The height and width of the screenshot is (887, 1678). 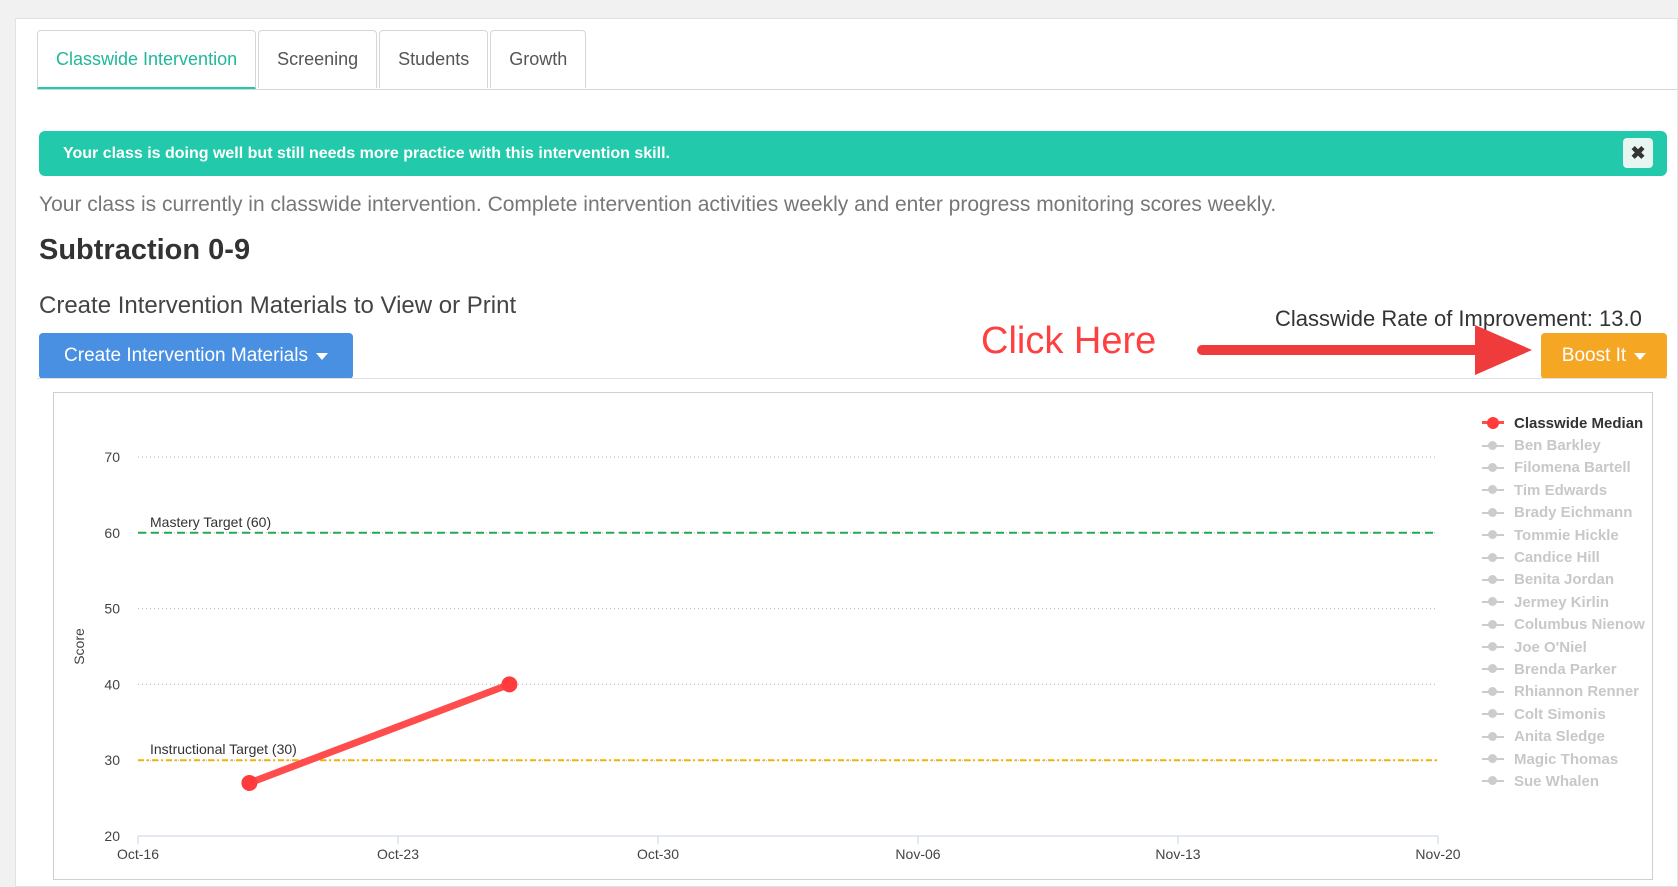 I want to click on legend-item: Rhiannon Renner, so click(x=1562, y=692).